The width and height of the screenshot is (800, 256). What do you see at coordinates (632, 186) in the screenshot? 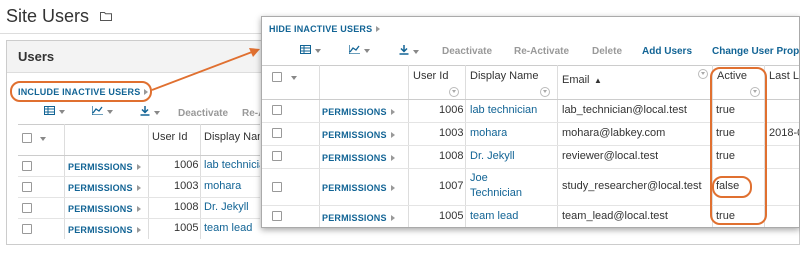
I see `email-cell: study_researcher@local.test` at bounding box center [632, 186].